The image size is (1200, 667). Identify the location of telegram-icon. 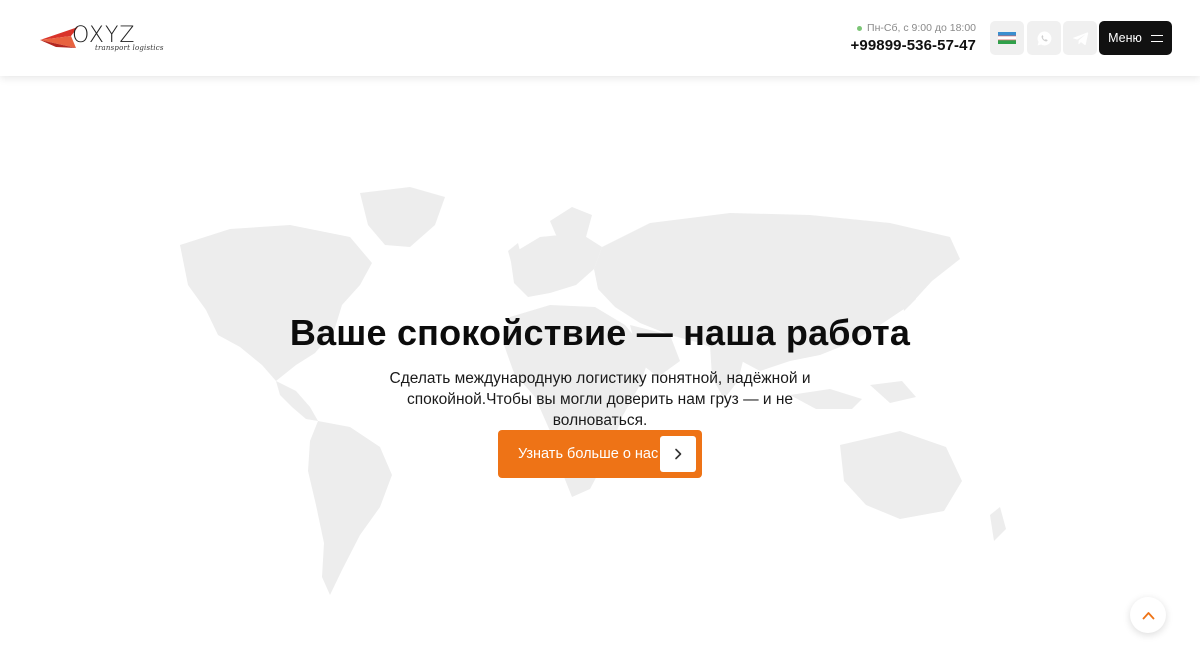
(1080, 38).